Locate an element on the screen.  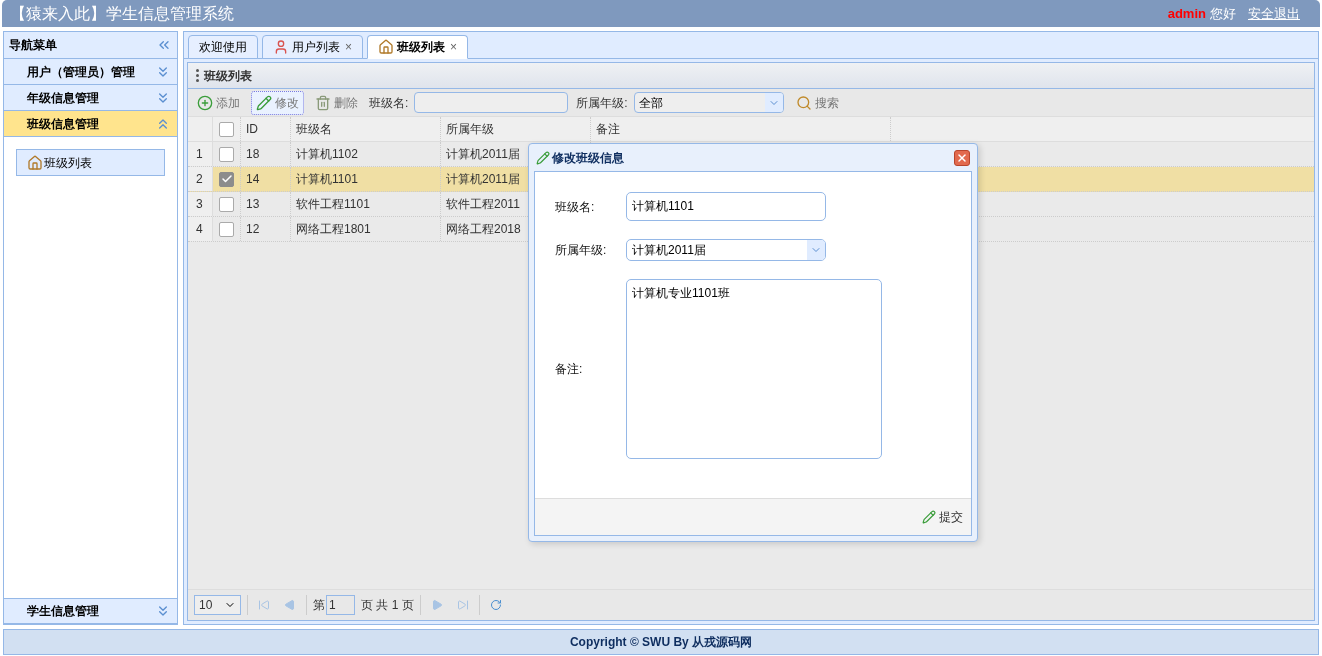
sidebar-title: 导航菜单 is located at coordinates (33, 45).